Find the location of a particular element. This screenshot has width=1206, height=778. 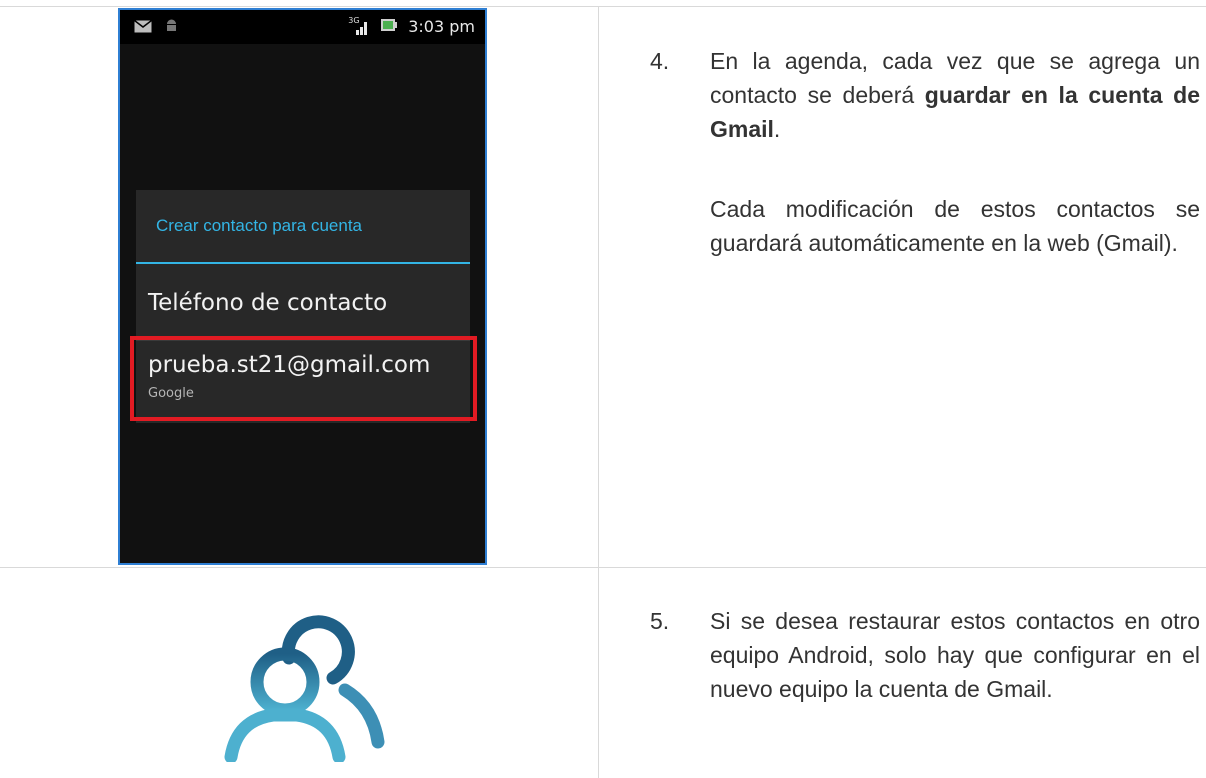

battery-icon is located at coordinates (389, 26).